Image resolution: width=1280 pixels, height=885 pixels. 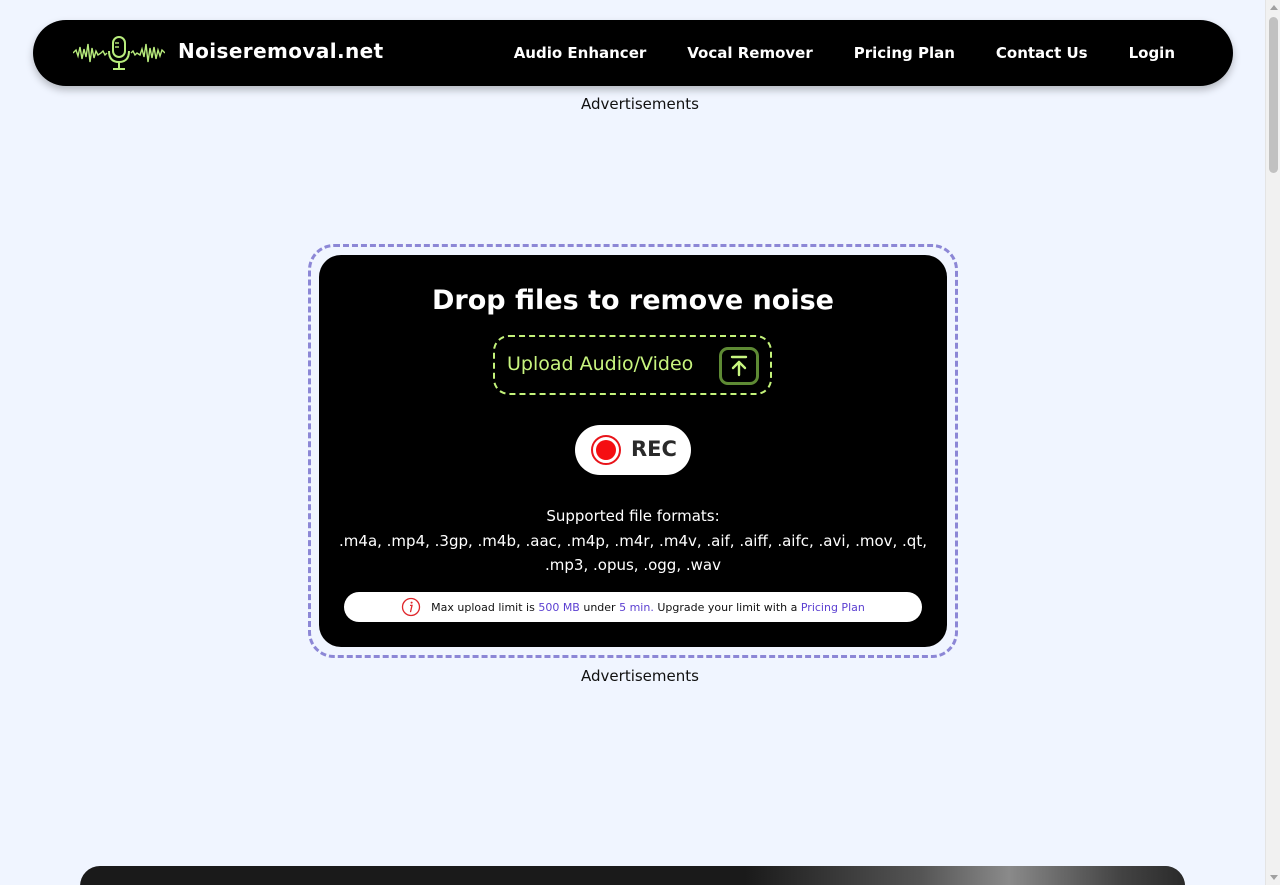 What do you see at coordinates (606, 450) in the screenshot?
I see `record-dot-icon` at bounding box center [606, 450].